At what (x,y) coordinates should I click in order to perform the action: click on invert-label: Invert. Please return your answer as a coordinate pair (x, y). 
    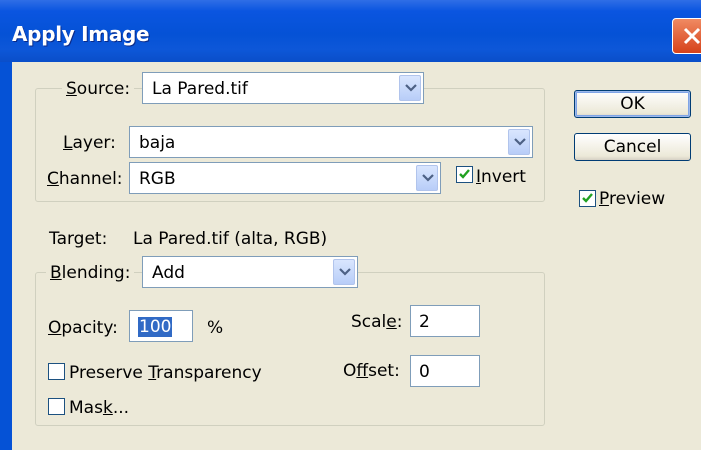
    Looking at the image, I should click on (501, 177).